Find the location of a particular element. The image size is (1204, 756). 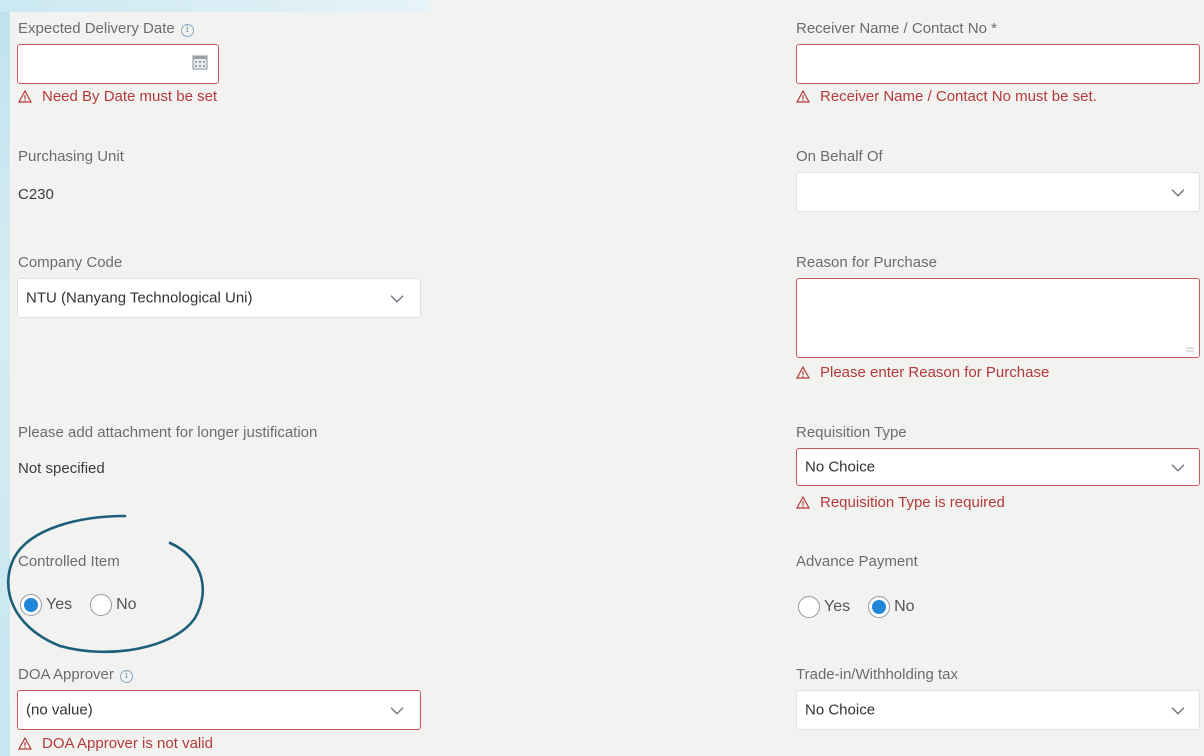

doa-approver-select: (no value) is located at coordinates (219, 710).